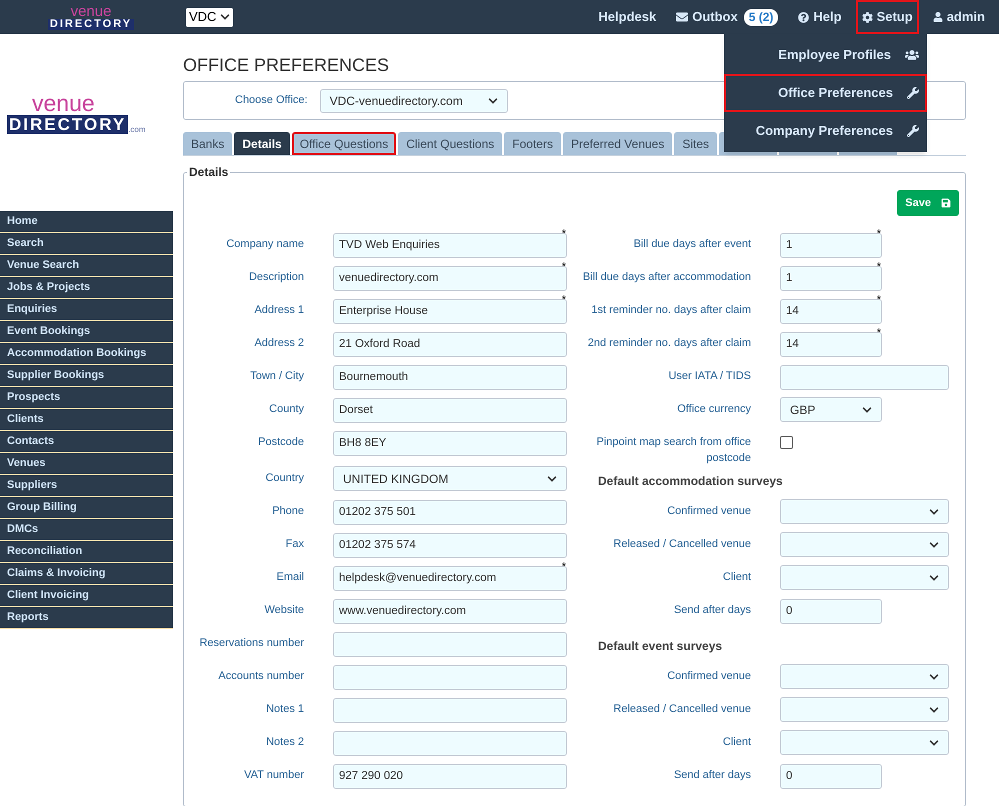 This screenshot has width=999, height=806. I want to click on nav-link: Helpdesk, so click(627, 17).